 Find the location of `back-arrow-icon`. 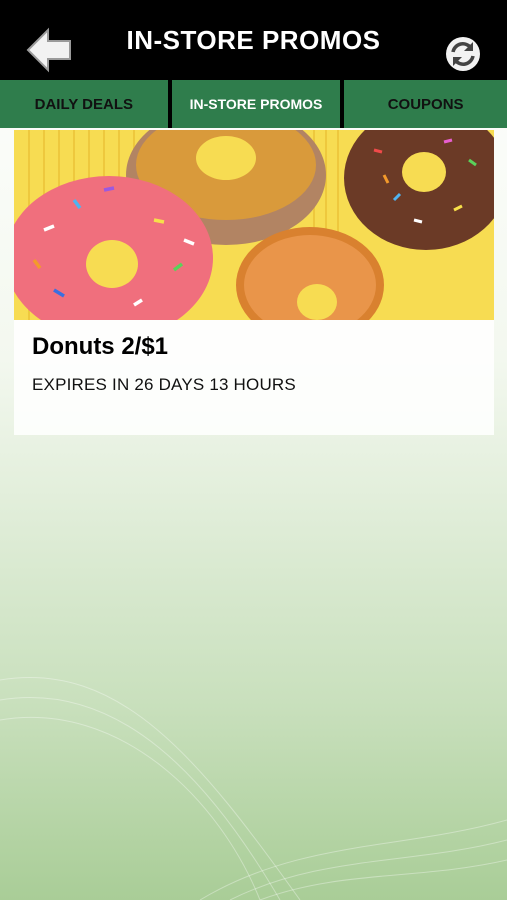

back-arrow-icon is located at coordinates (48, 50).